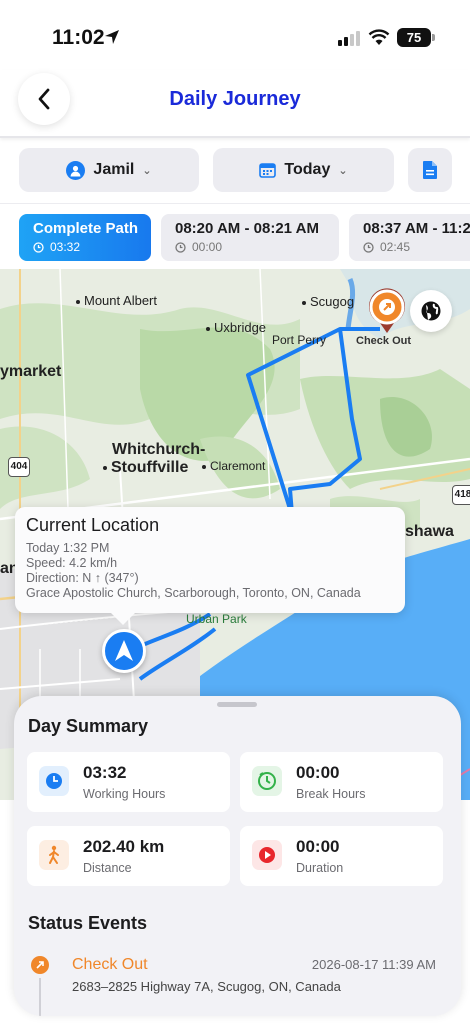  I want to click on user-filter-label: Jamil, so click(114, 169).